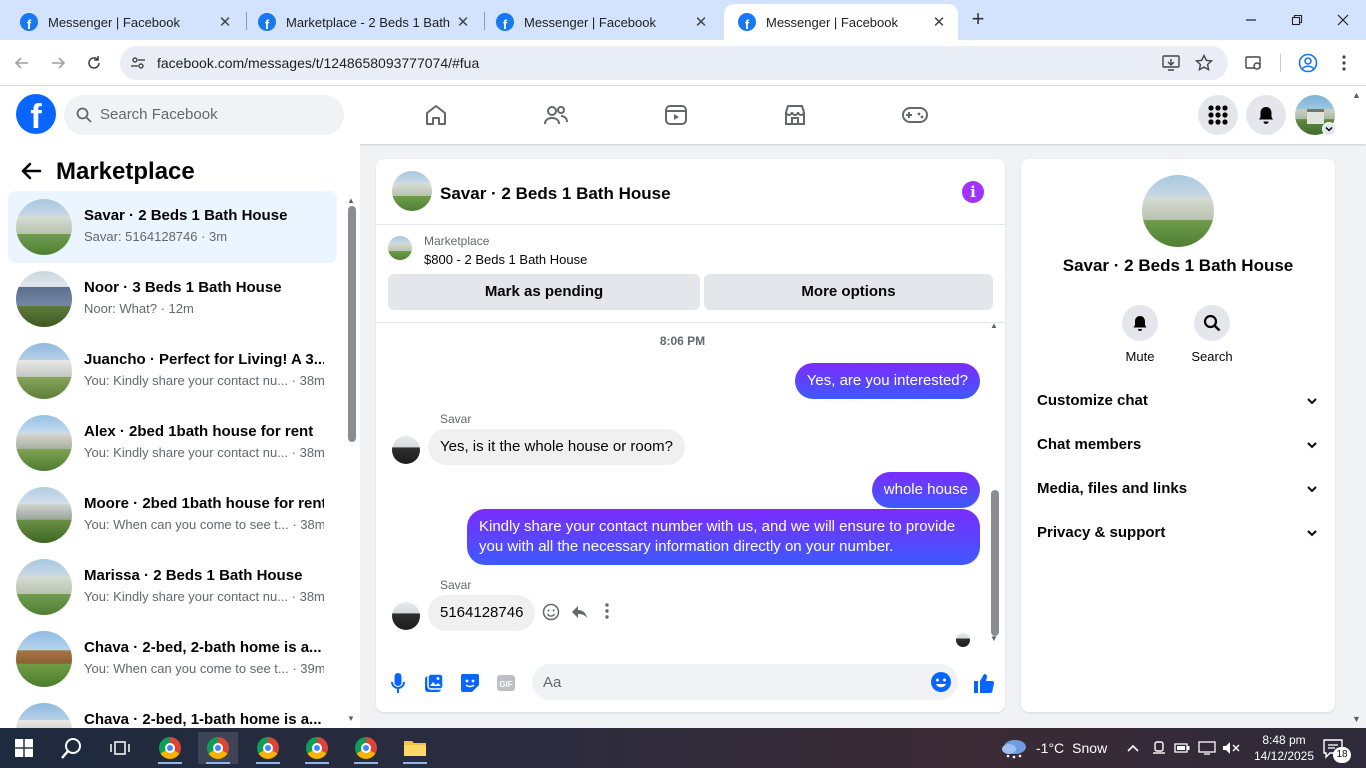 The image size is (1366, 768). Describe the element at coordinates (1207, 748) in the screenshot. I see `network-icon` at that location.